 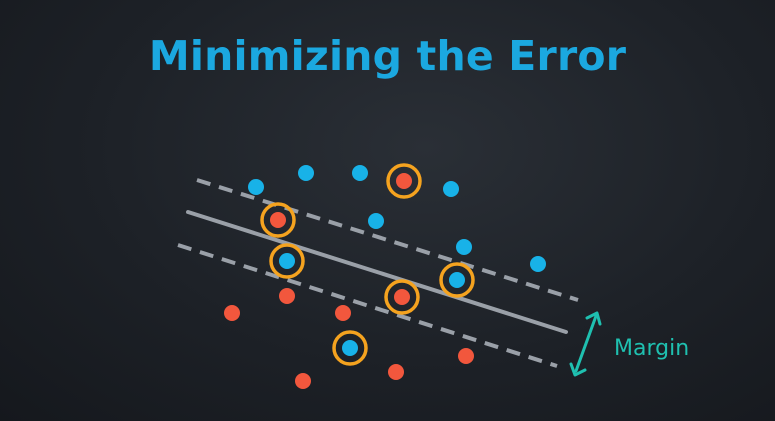 I want to click on upper-margin-line, so click(x=387, y=240).